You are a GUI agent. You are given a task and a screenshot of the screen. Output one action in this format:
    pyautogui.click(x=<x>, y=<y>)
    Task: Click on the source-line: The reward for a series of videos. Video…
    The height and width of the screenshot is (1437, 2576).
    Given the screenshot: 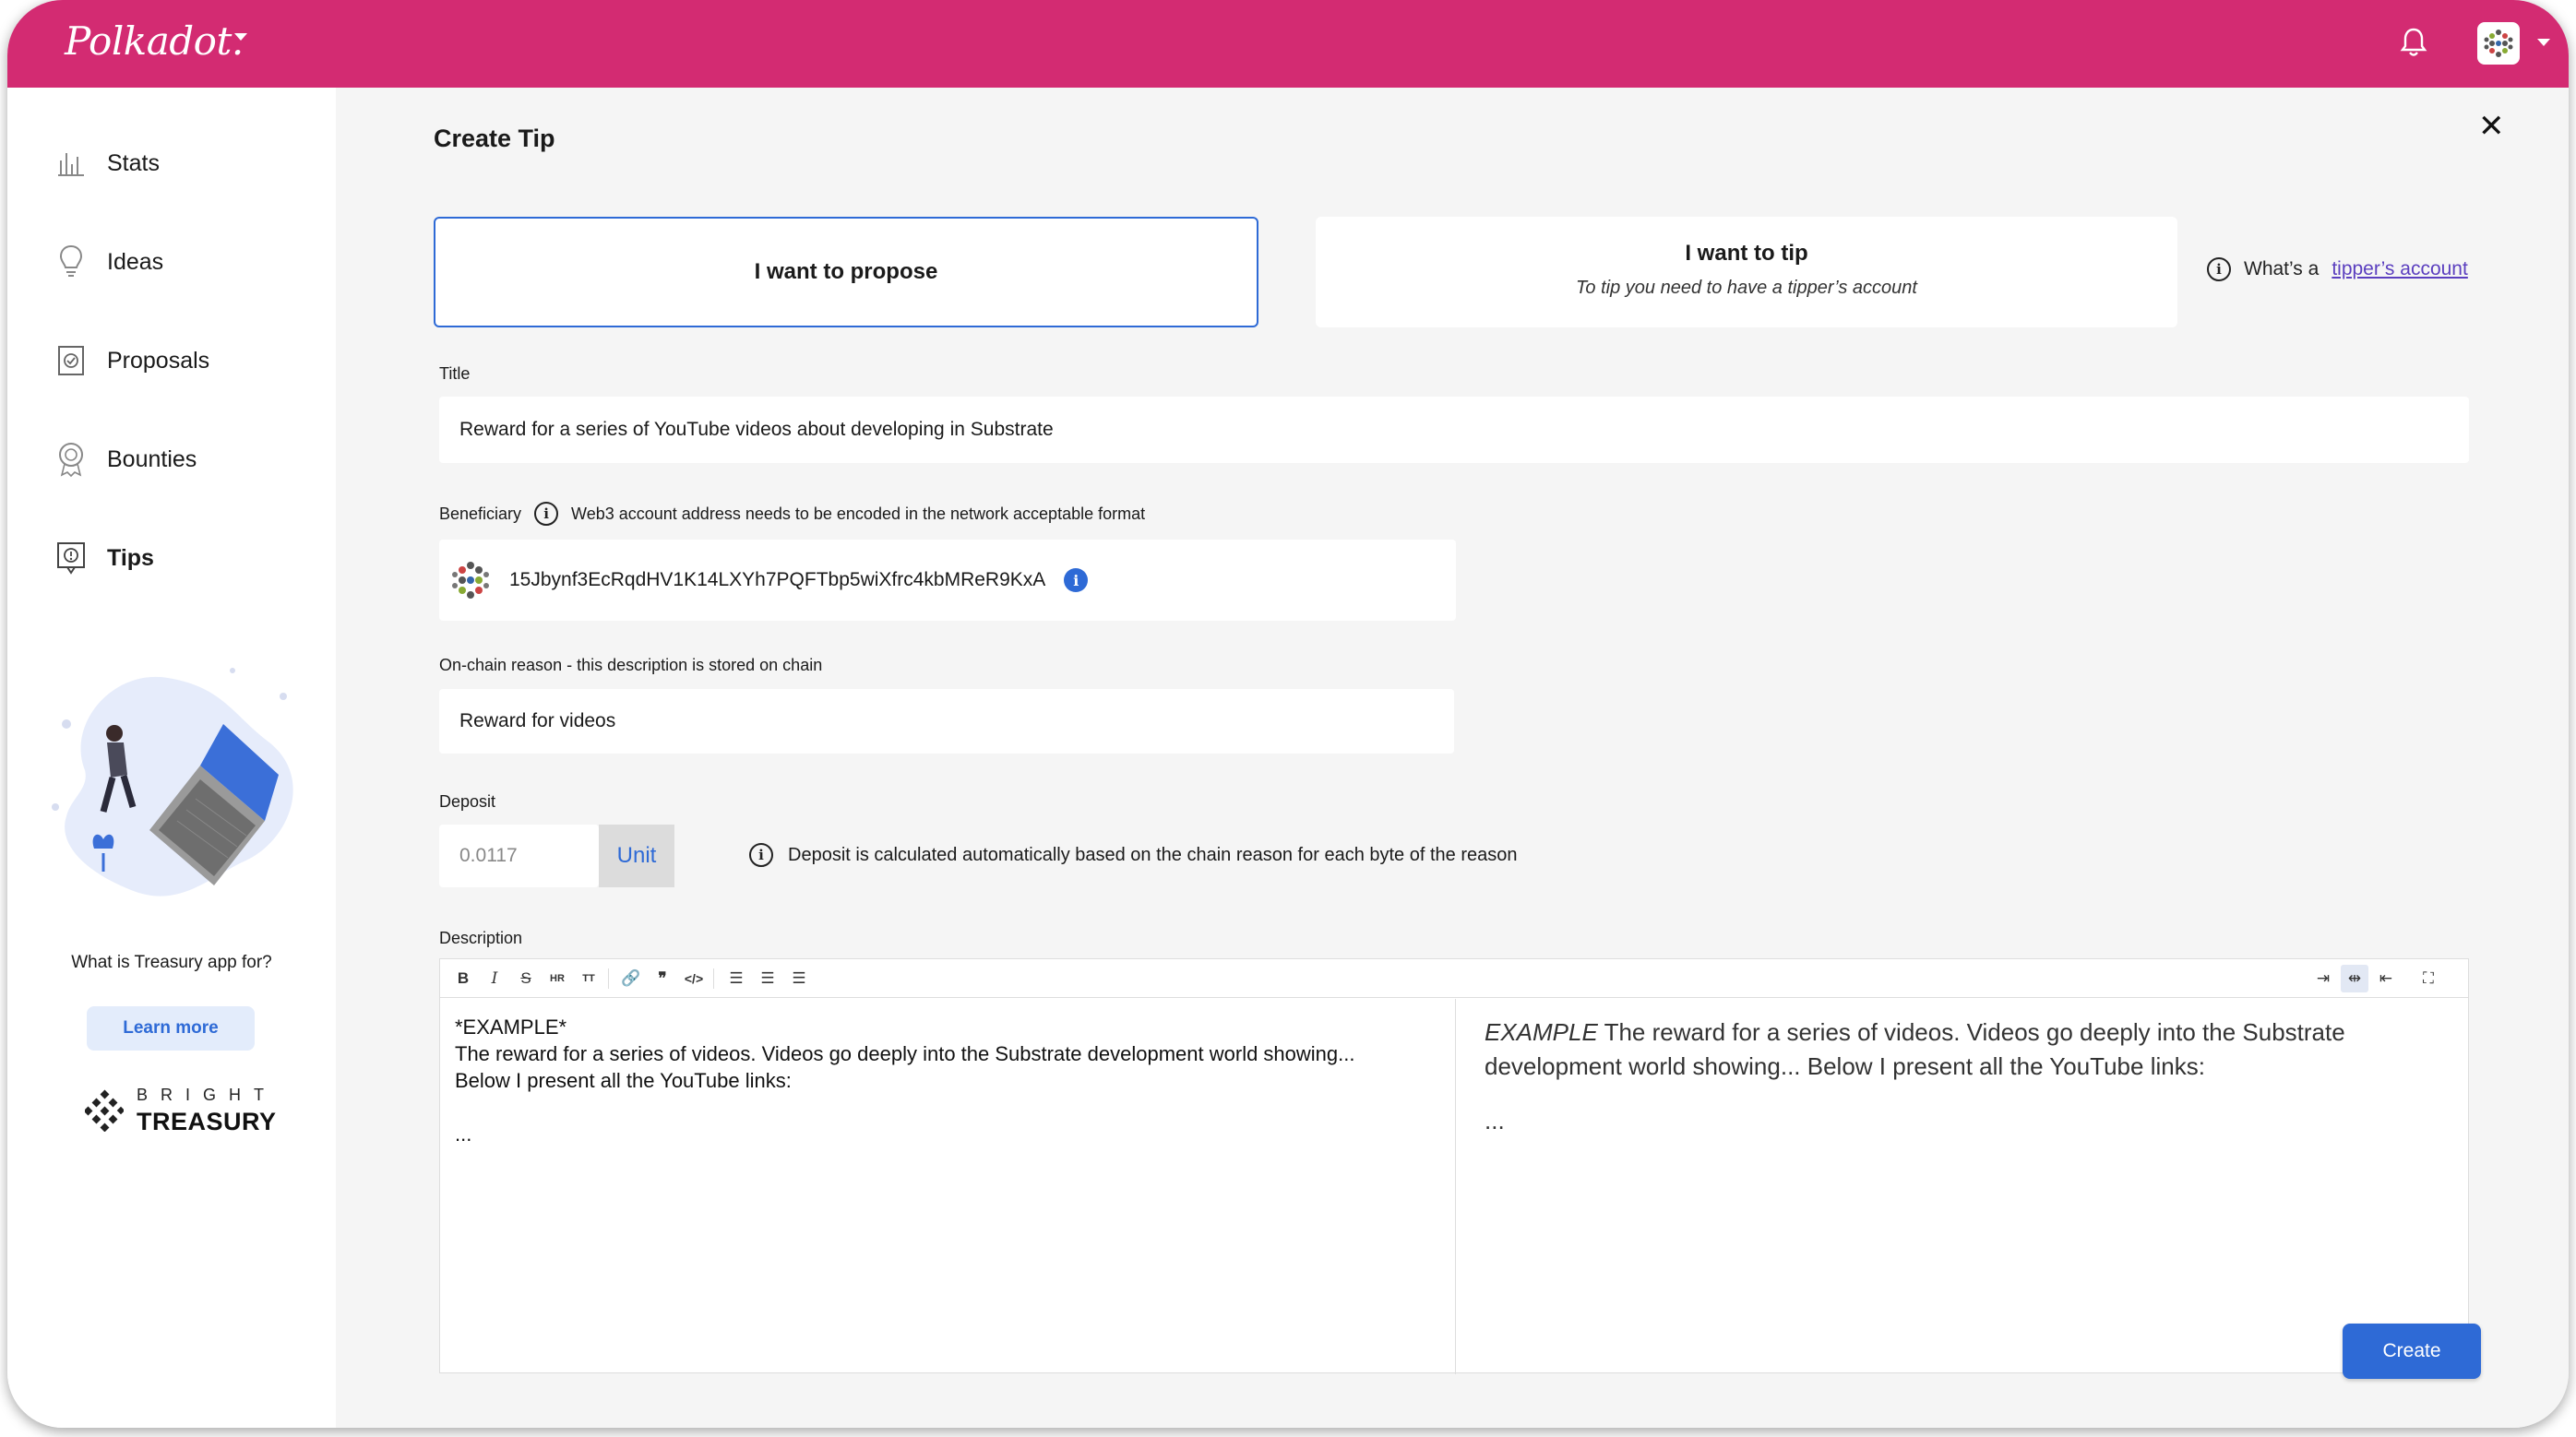 What is the action you would take?
    pyautogui.click(x=905, y=1054)
    